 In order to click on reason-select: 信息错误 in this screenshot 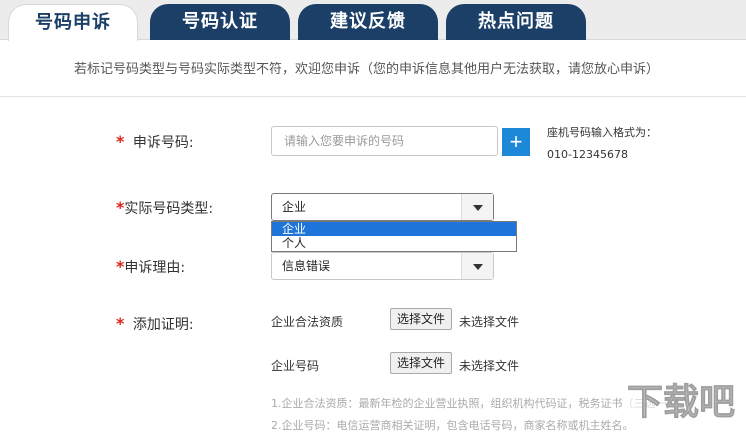, I will do `click(382, 266)`.